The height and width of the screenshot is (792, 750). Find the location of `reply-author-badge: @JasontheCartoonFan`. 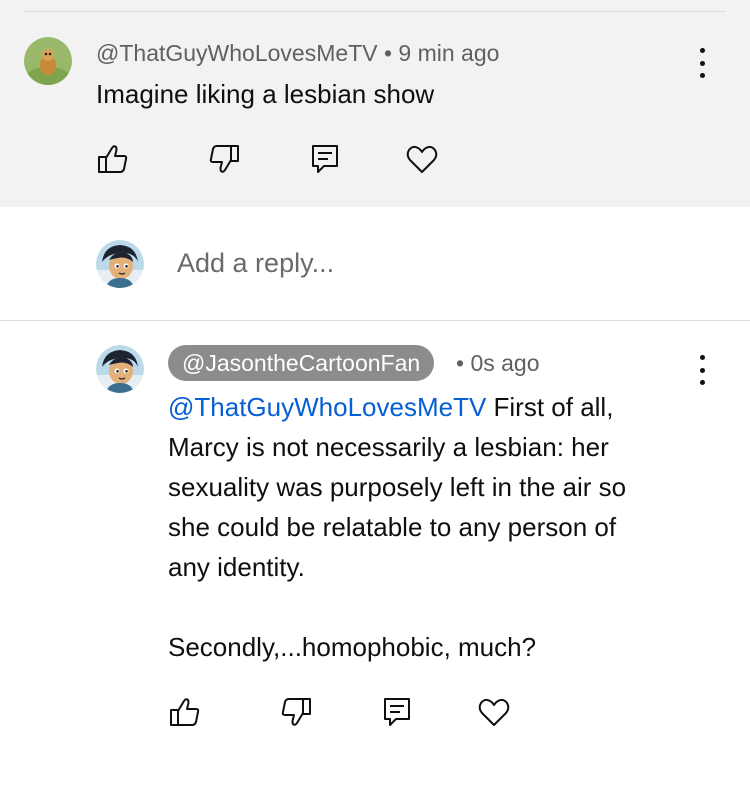

reply-author-badge: @JasontheCartoonFan is located at coordinates (301, 363).